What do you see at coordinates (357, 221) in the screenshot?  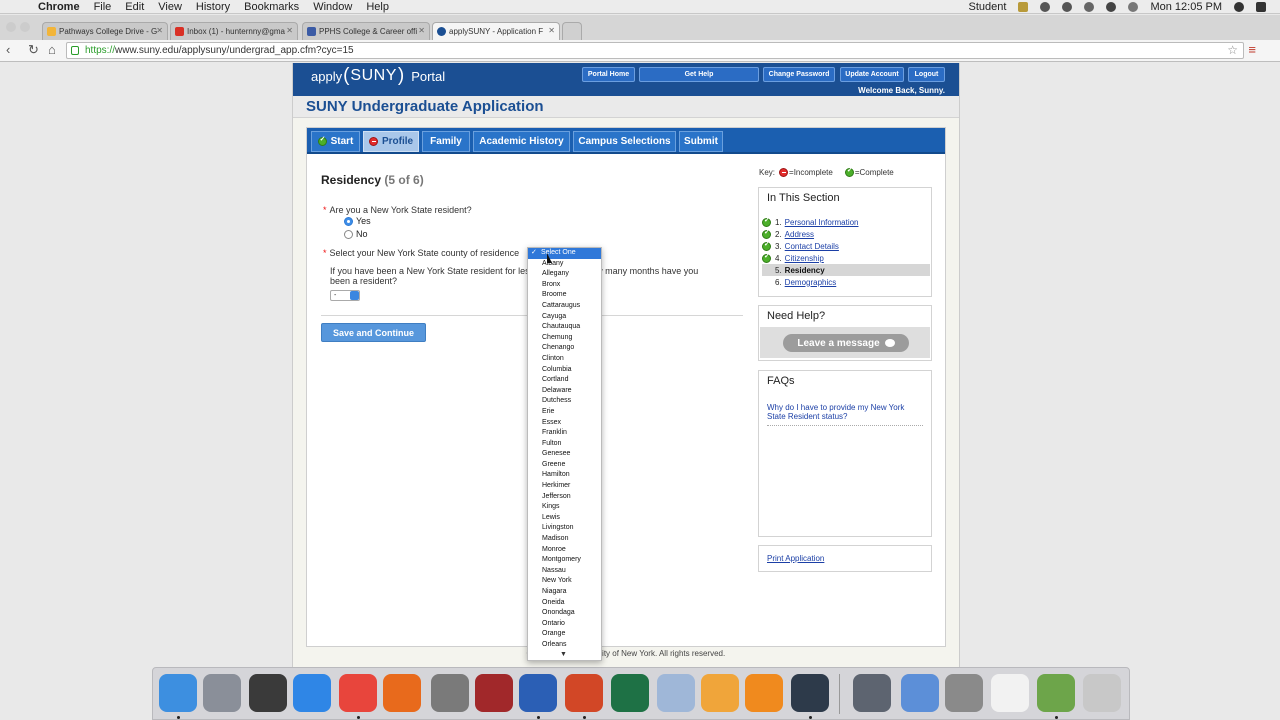 I see `resident-yes-option: Yes` at bounding box center [357, 221].